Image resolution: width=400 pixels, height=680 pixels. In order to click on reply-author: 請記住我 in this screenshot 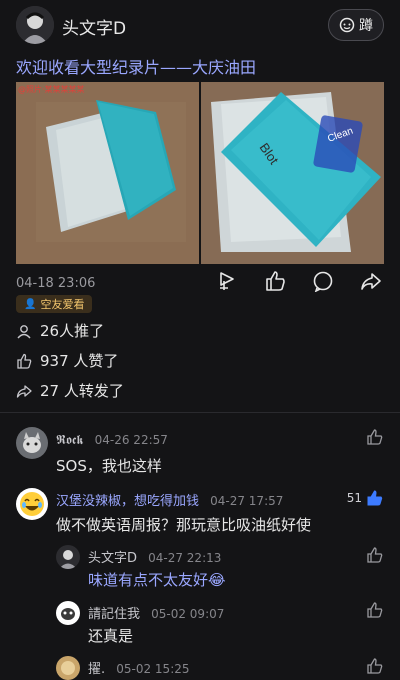, I will do `click(114, 614)`.